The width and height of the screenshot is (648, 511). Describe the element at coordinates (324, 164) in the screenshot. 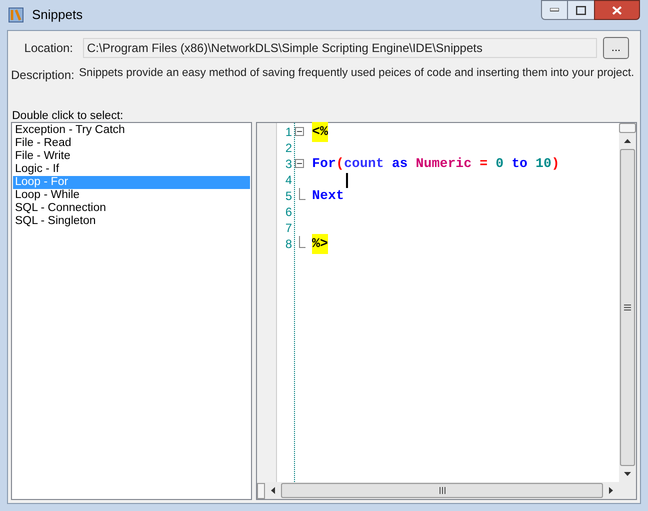

I see `code-token: For` at that location.